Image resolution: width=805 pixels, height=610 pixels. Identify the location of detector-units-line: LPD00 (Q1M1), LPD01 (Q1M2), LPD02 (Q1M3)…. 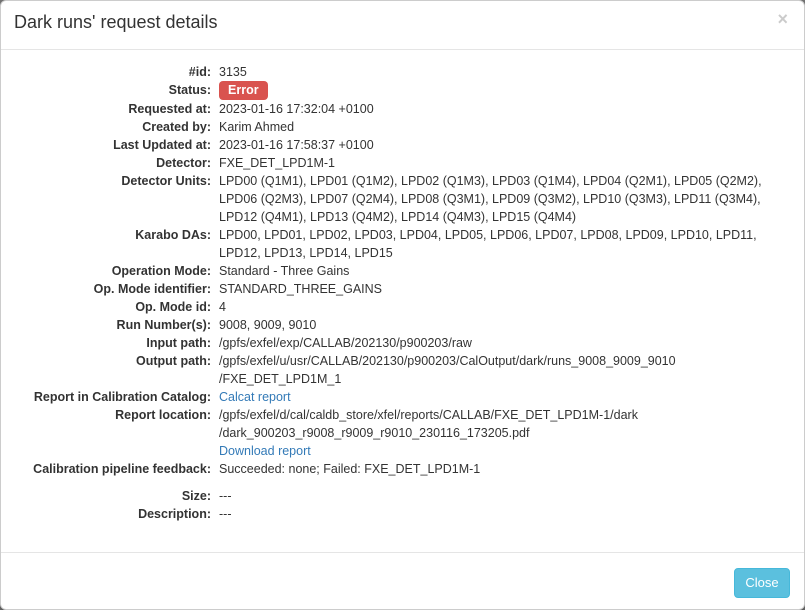
(490, 181).